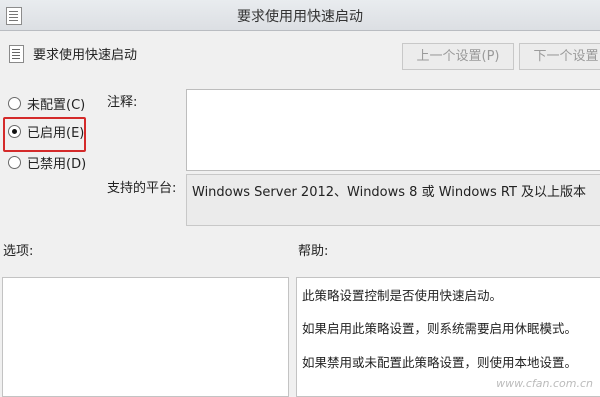 The width and height of the screenshot is (600, 397). Describe the element at coordinates (458, 56) in the screenshot. I see `previous-setting-button: 上一个设置(P)` at that location.